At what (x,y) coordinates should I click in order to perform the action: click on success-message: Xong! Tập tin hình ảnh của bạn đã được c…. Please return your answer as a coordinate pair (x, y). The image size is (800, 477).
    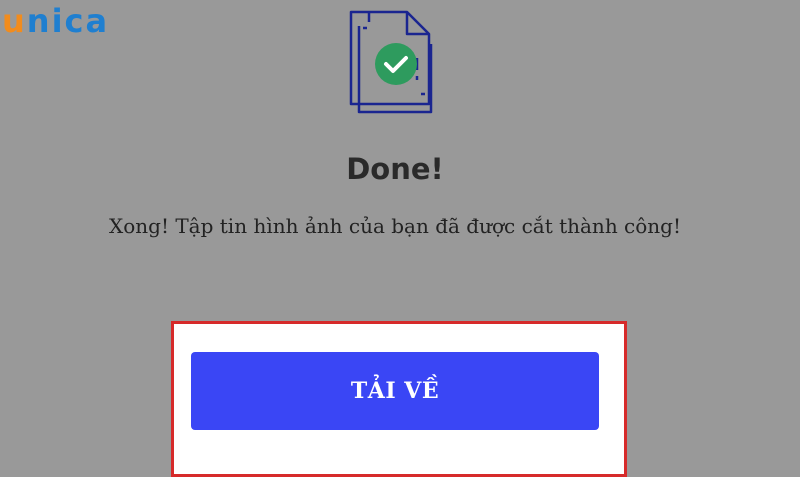
    Looking at the image, I should click on (395, 226).